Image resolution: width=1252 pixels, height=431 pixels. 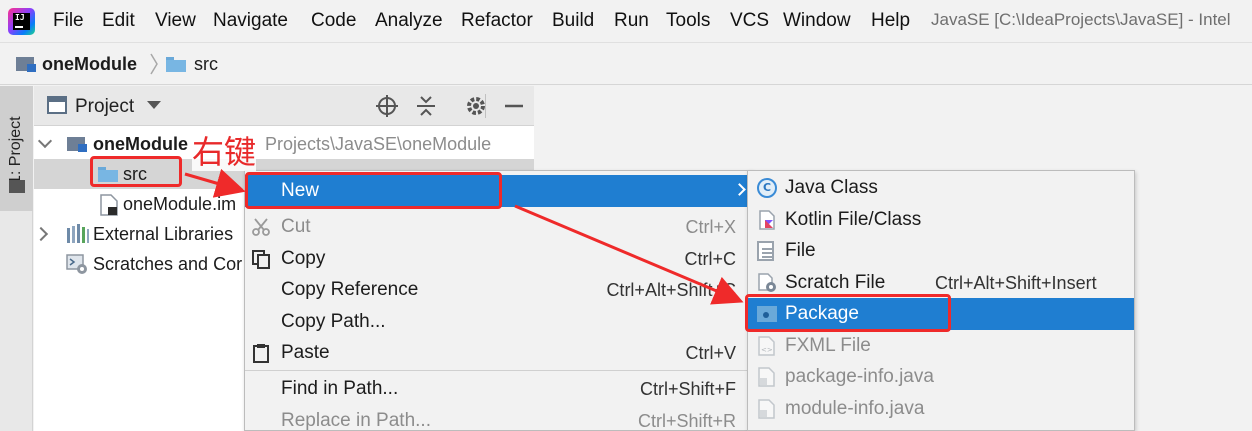 I want to click on menu-item-paste: Paste Ctrl+V, so click(x=498, y=353).